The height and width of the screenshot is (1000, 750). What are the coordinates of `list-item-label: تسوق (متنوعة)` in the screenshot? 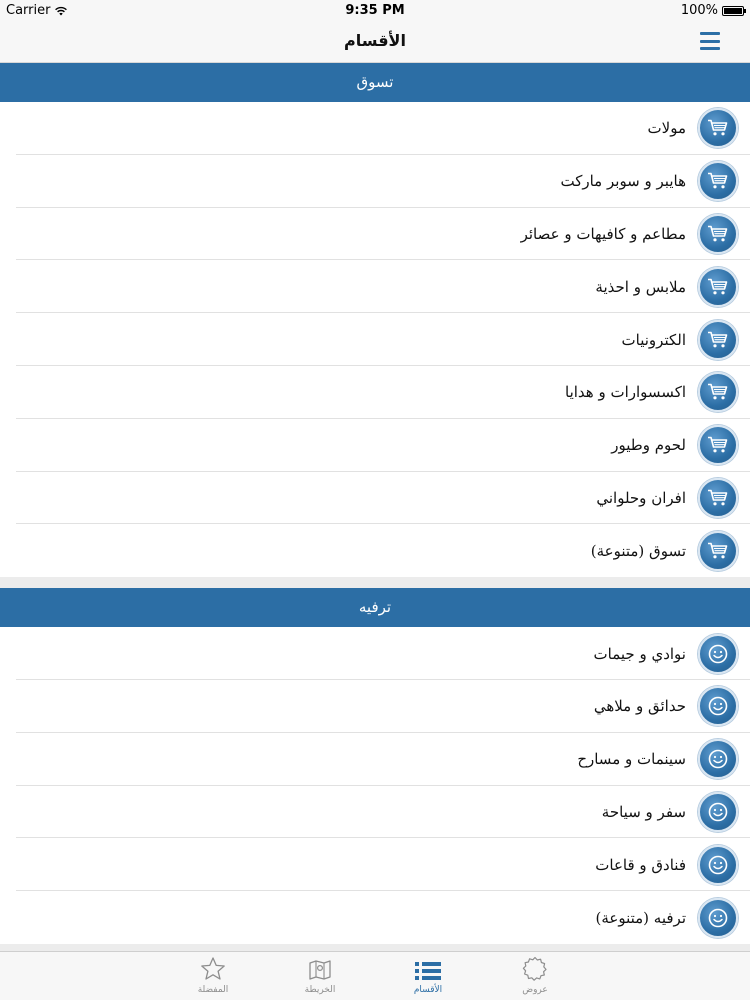 It's located at (638, 550).